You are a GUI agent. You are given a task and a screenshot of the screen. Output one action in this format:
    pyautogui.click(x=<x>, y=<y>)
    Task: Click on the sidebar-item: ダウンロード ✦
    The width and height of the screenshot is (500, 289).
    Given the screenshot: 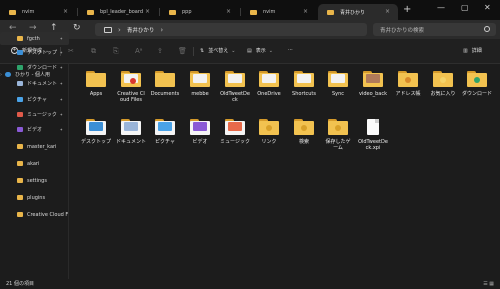 What is the action you would take?
    pyautogui.click(x=34, y=67)
    